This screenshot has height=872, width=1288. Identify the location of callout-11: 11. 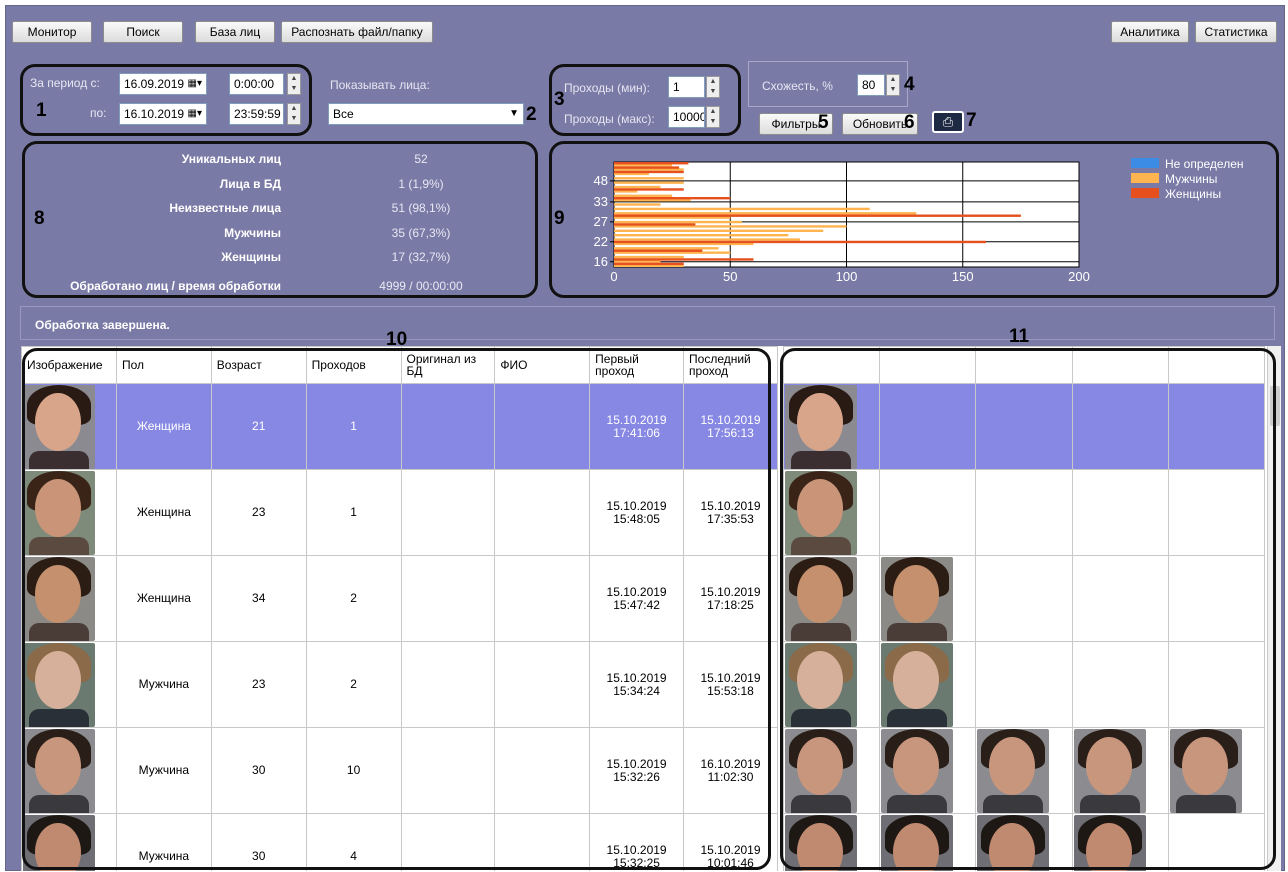
(1019, 336).